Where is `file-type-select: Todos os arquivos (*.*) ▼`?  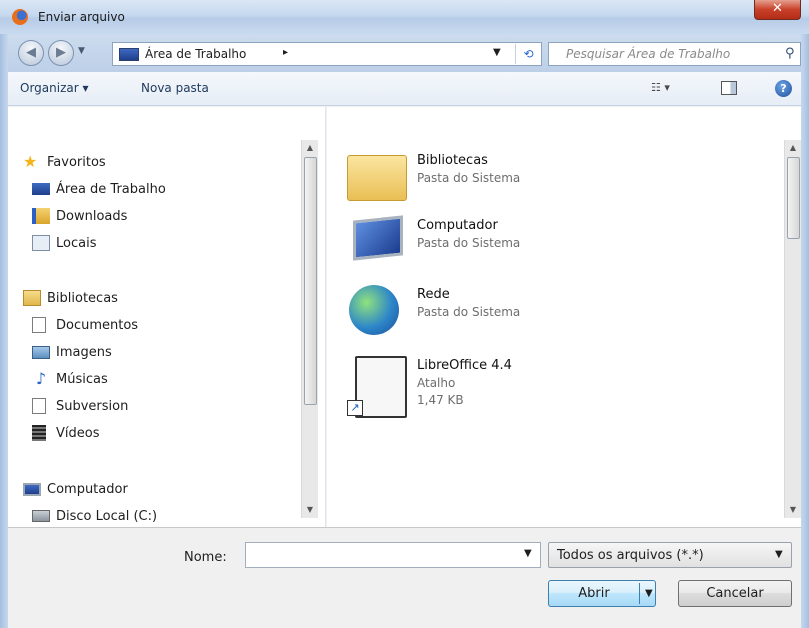
file-type-select: Todos os arquivos (*.*) ▼ is located at coordinates (670, 555).